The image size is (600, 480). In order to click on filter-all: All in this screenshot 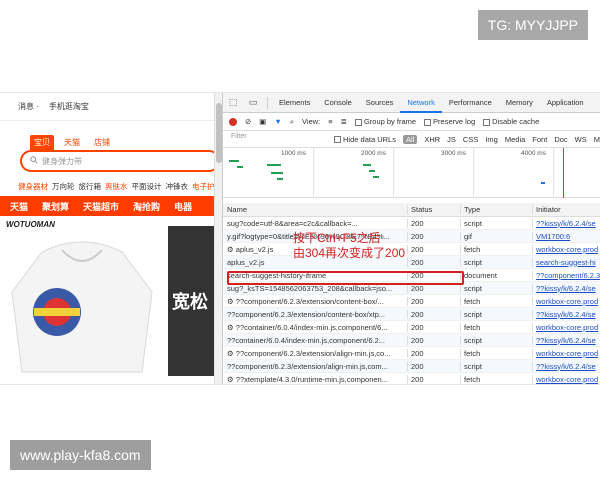, I will do `click(410, 139)`.